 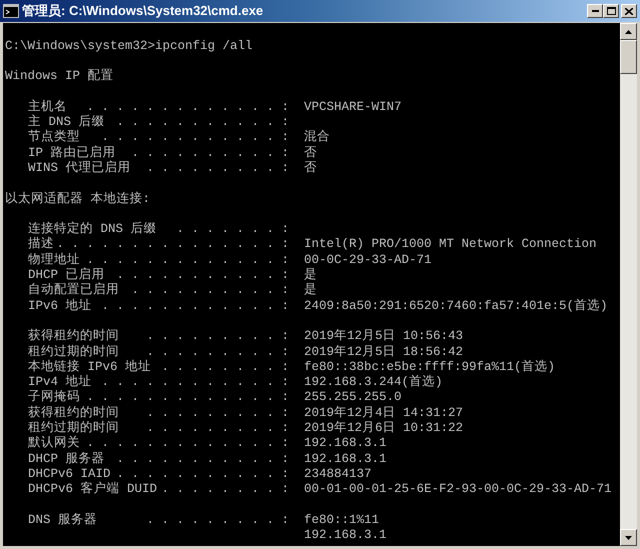 What do you see at coordinates (11, 11) in the screenshot?
I see `console-icon` at bounding box center [11, 11].